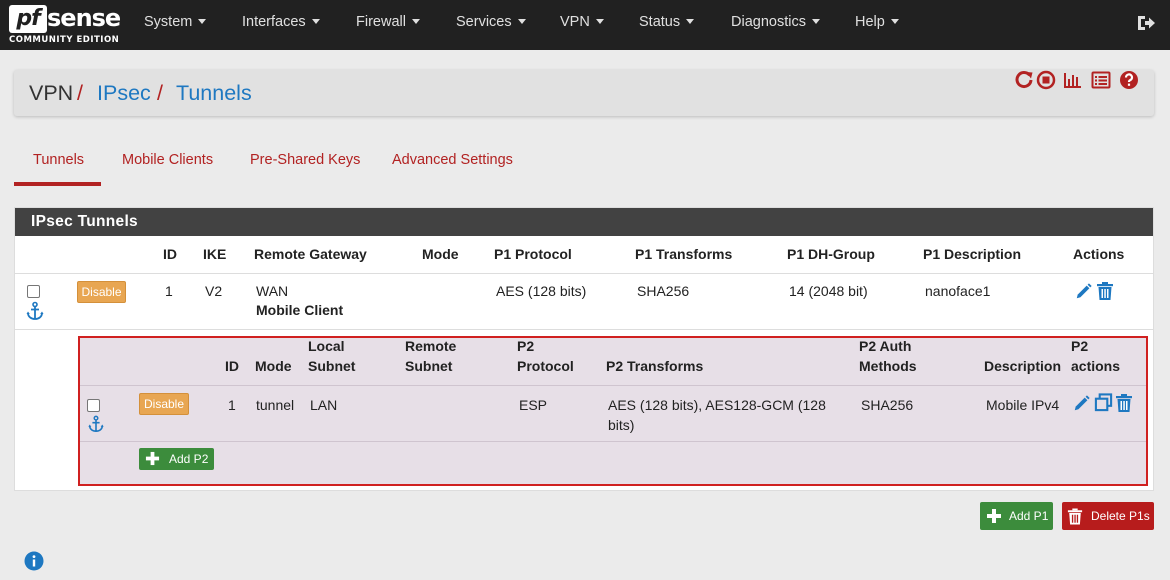 The width and height of the screenshot is (1170, 580). Describe the element at coordinates (1080, 346) in the screenshot. I see `p2-column-header-actions-line1: P2` at that location.